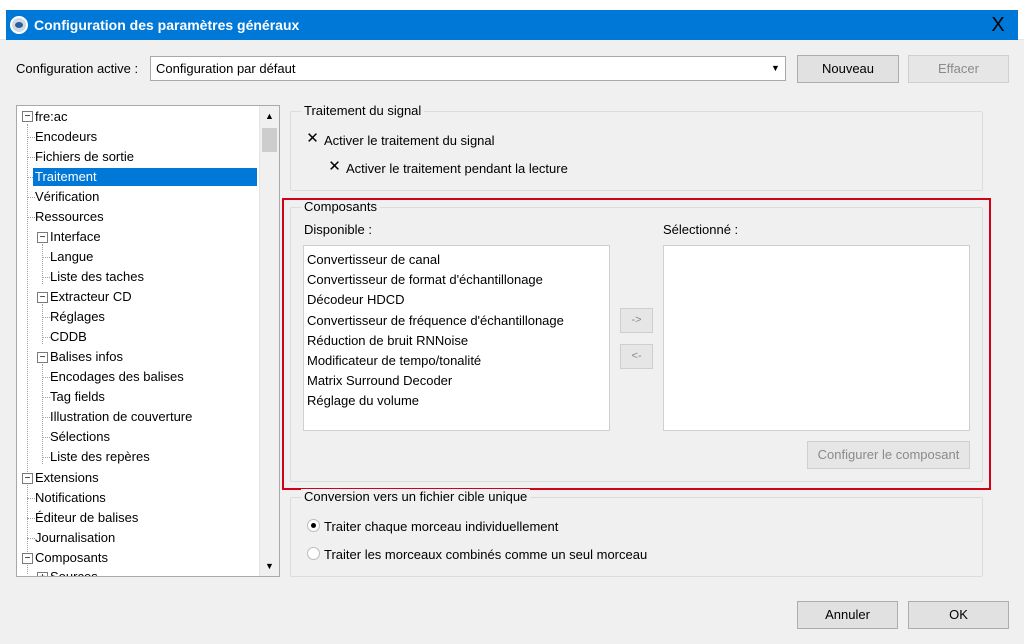  What do you see at coordinates (100, 457) in the screenshot?
I see `tree-item-liste-reperes: Liste des repères` at bounding box center [100, 457].